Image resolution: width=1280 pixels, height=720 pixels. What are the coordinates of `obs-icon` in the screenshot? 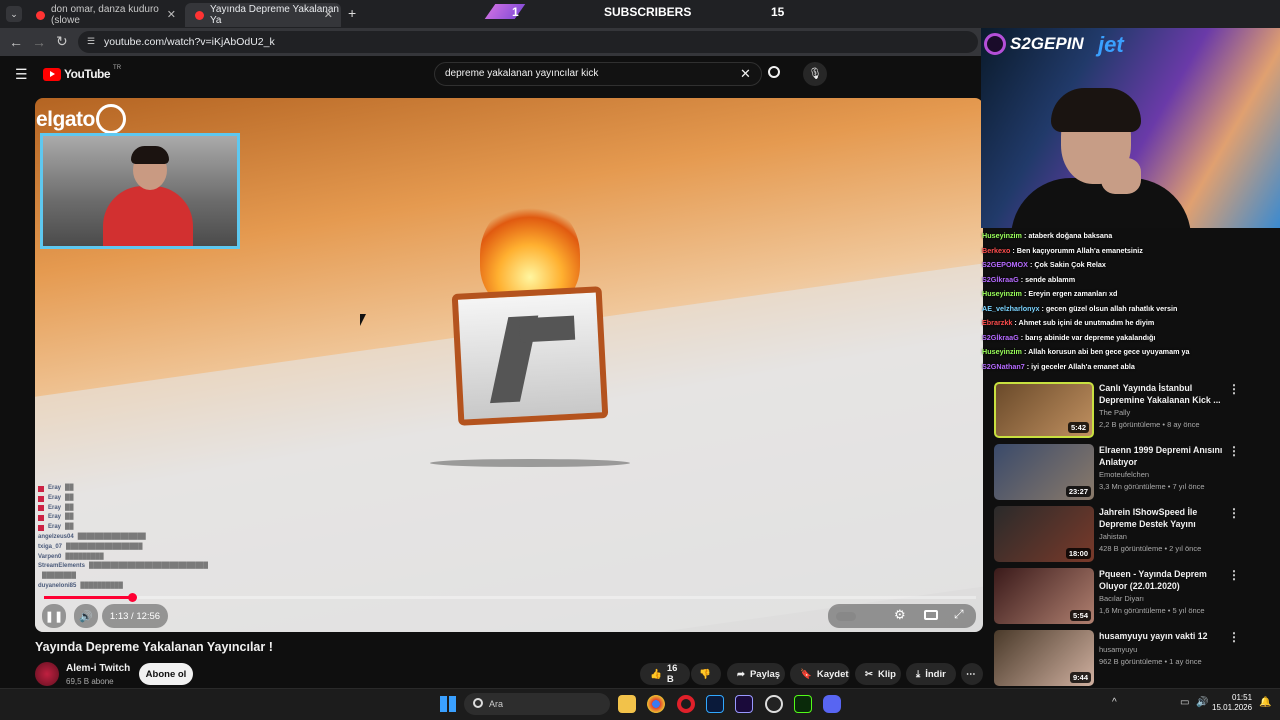 It's located at (774, 704).